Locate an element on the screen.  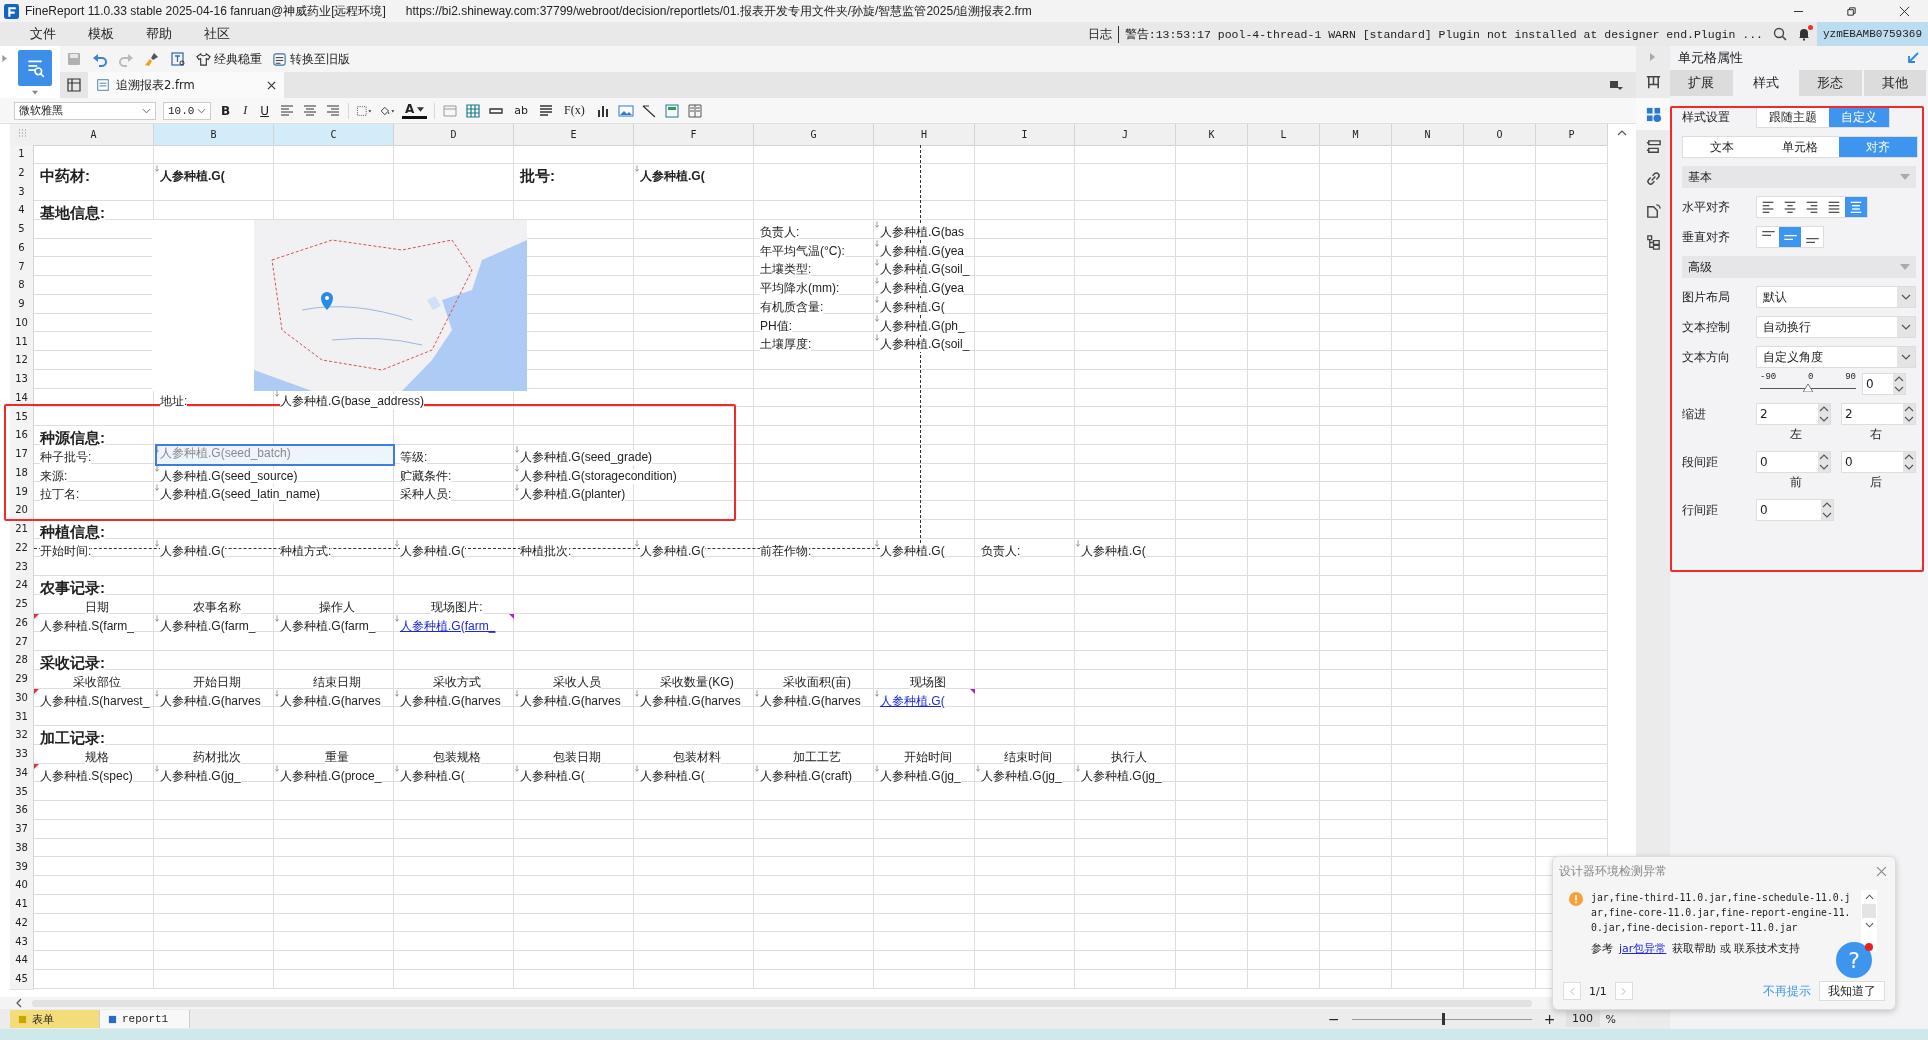
row-number: 33 is located at coordinates (22, 755).